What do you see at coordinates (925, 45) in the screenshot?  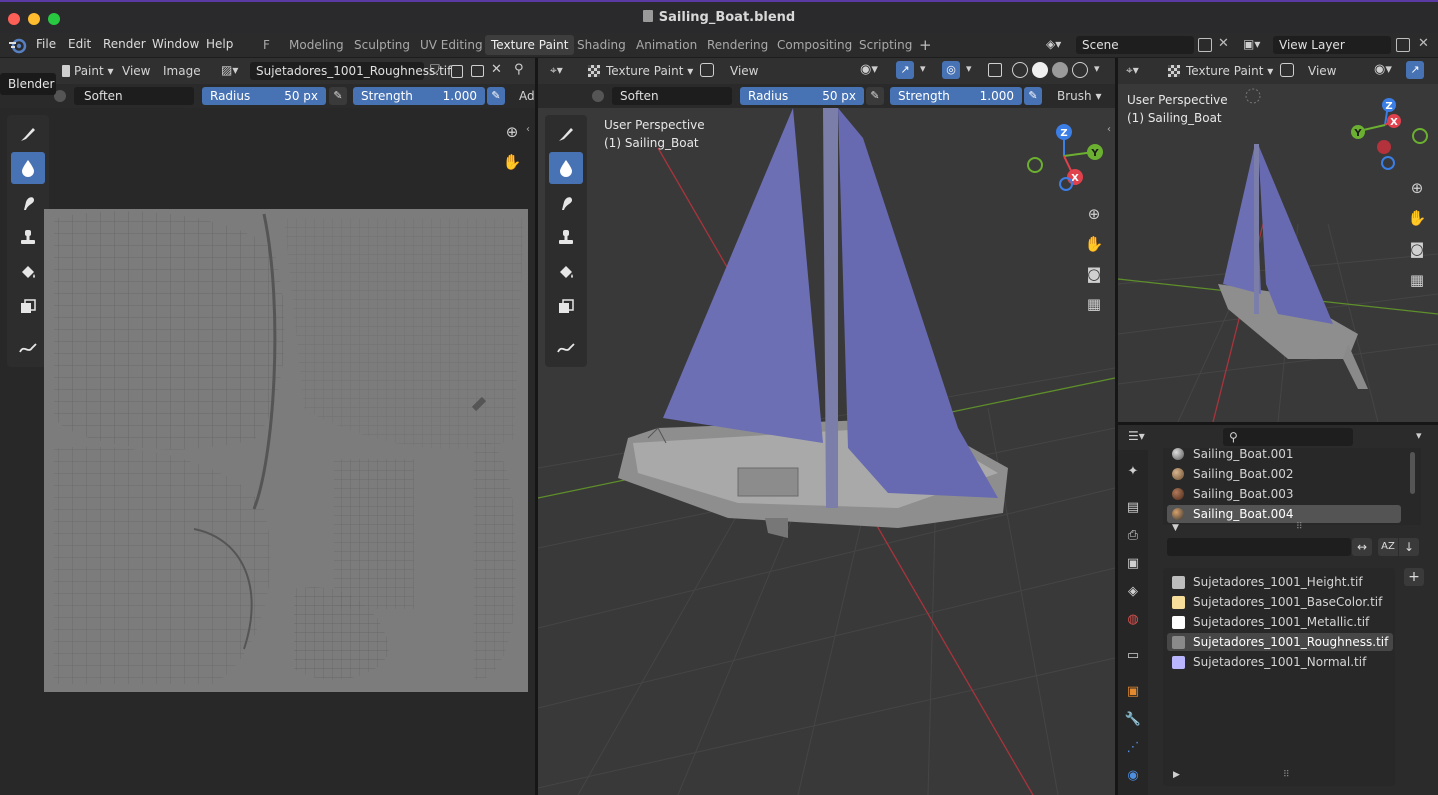 I see `add-workspace-button: +` at bounding box center [925, 45].